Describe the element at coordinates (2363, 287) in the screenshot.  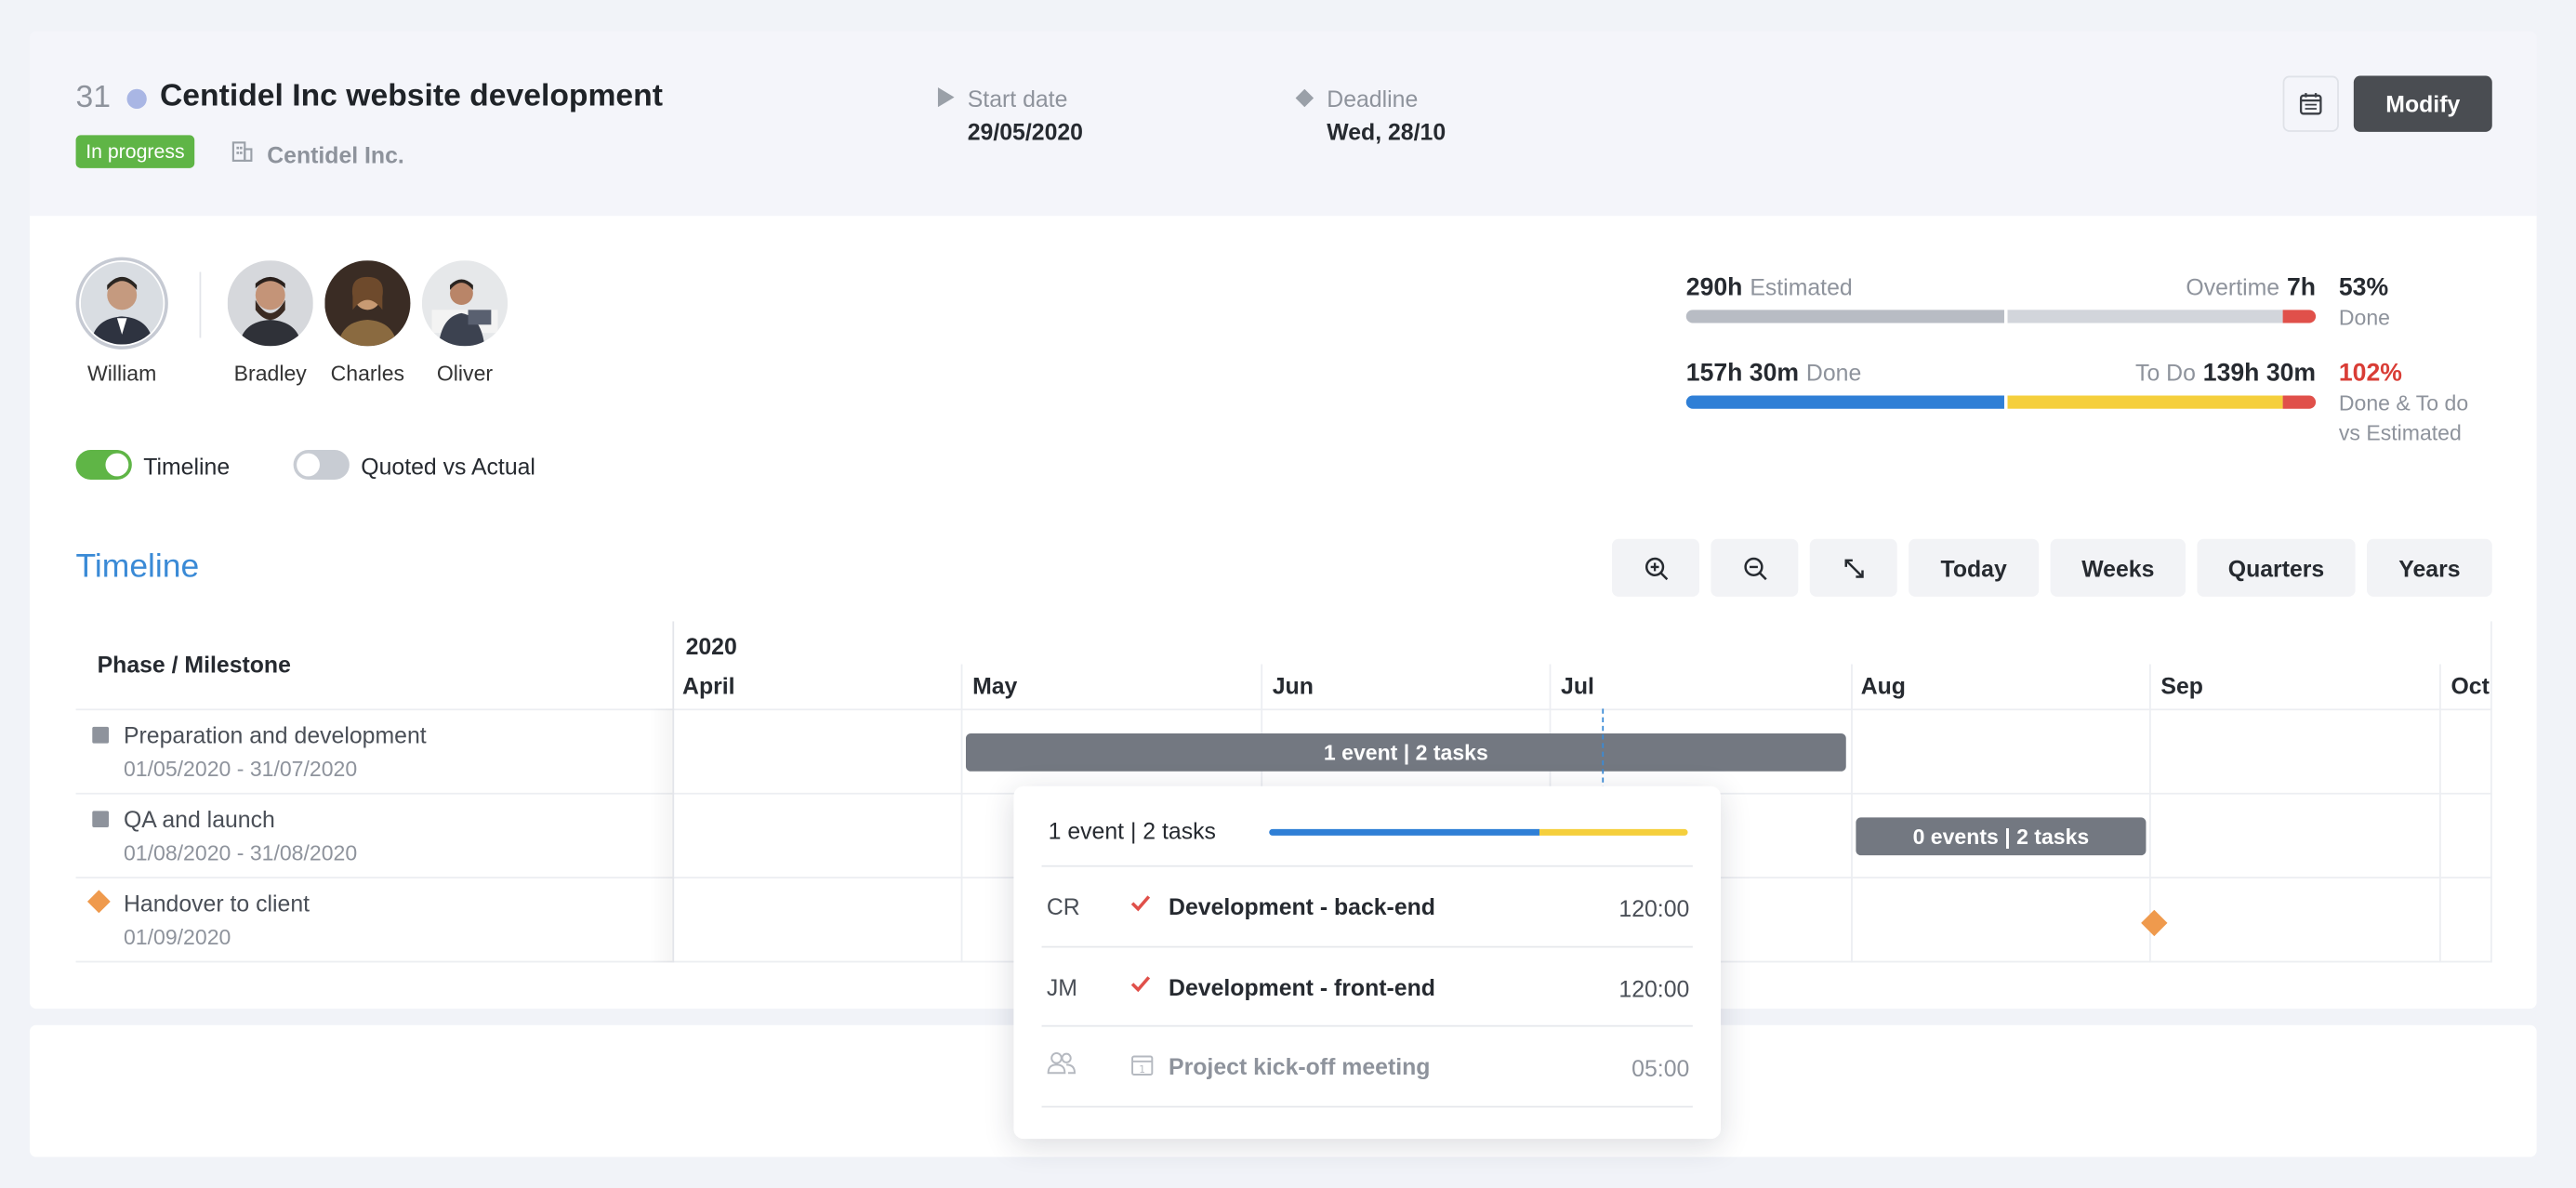
I see `done-percent: 53%` at that location.